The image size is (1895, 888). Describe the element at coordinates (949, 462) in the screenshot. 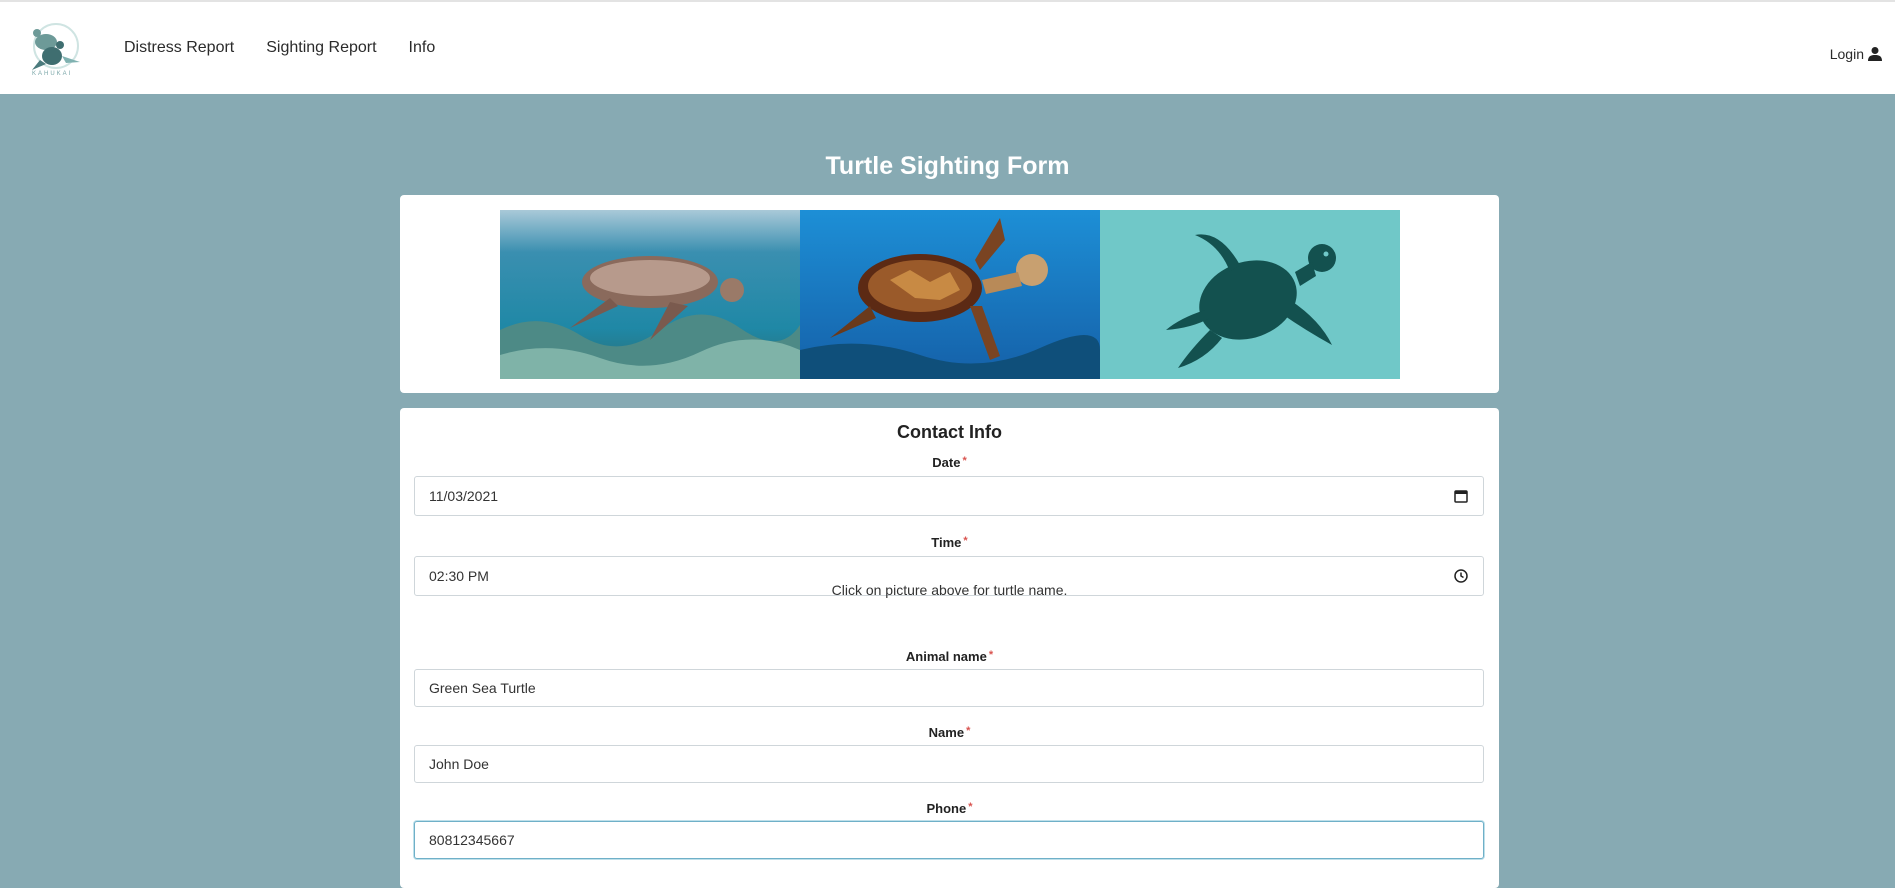

I see `date-label: Date *` at that location.